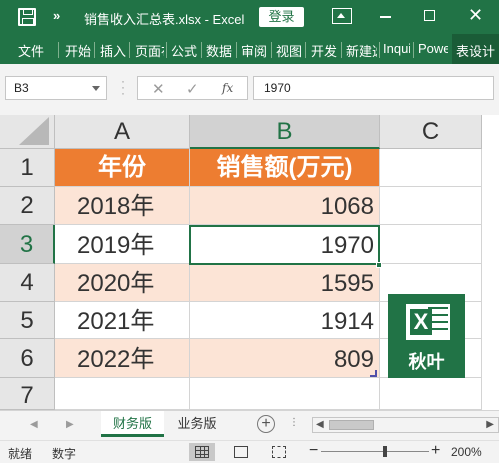 The height and width of the screenshot is (463, 499). Describe the element at coordinates (27, 283) in the screenshot. I see `row-header-4: 4` at that location.